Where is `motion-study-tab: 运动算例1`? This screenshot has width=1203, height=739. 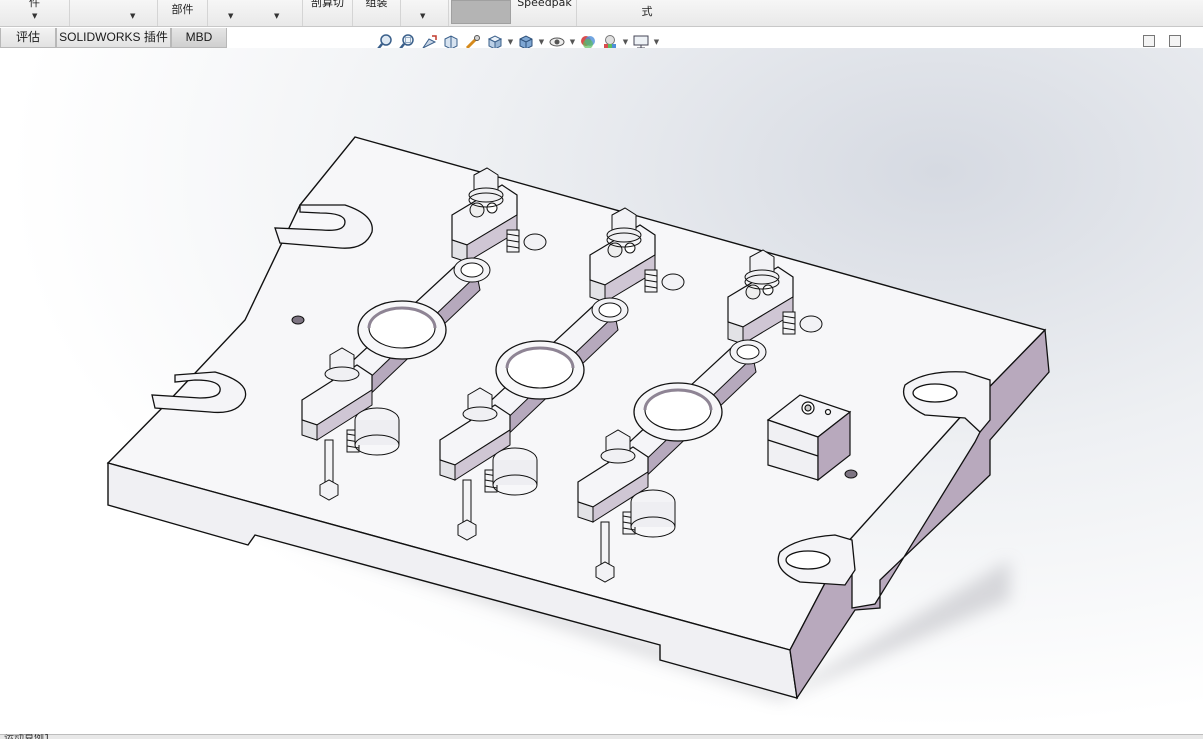 motion-study-tab: 运动算例1 is located at coordinates (27, 736).